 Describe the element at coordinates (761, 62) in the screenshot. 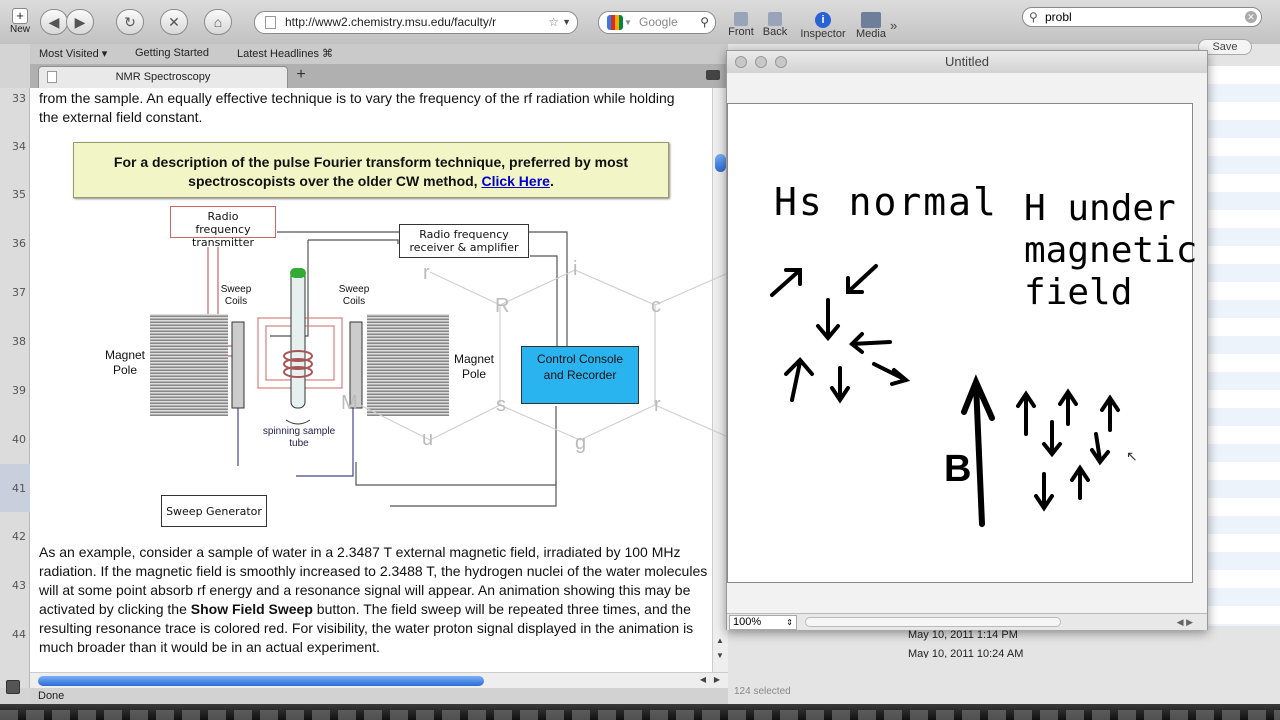

I see `minimize-button` at that location.